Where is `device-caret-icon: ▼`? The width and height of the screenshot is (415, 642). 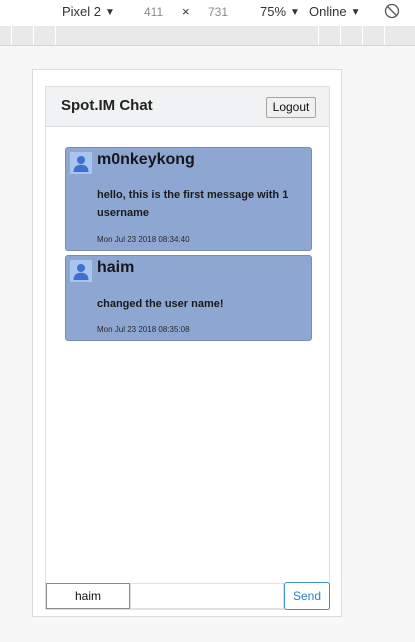
device-caret-icon: ▼ is located at coordinates (110, 12).